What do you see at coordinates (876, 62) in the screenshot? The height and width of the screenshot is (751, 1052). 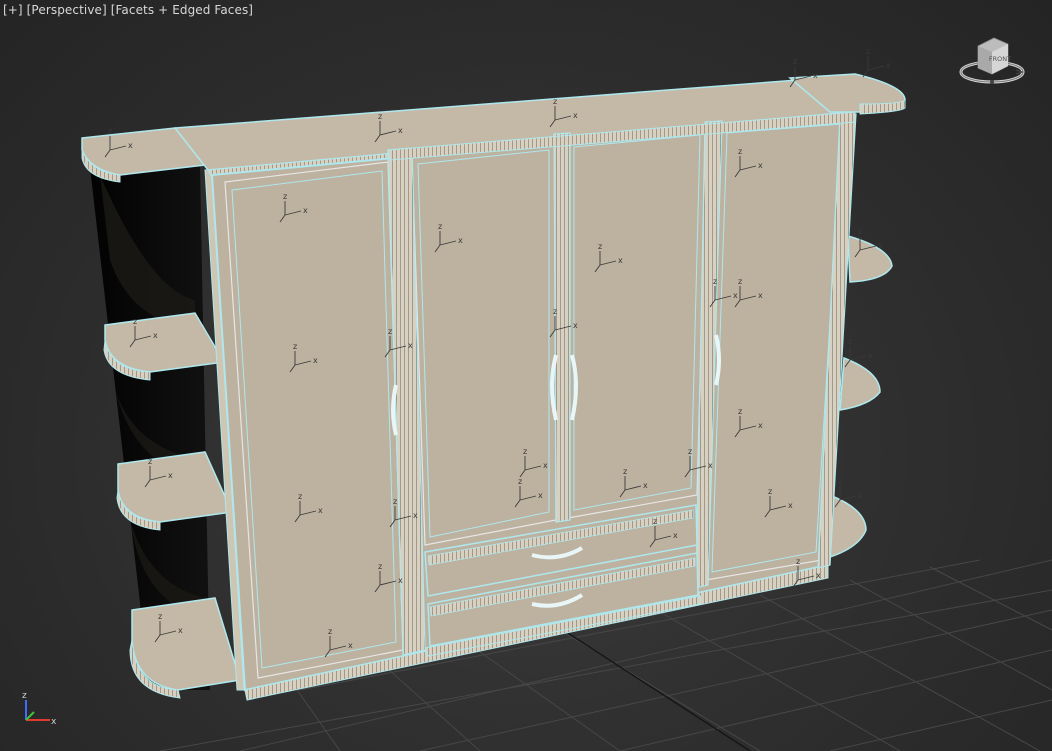 I see `pivot-gizmo-icon: zx` at bounding box center [876, 62].